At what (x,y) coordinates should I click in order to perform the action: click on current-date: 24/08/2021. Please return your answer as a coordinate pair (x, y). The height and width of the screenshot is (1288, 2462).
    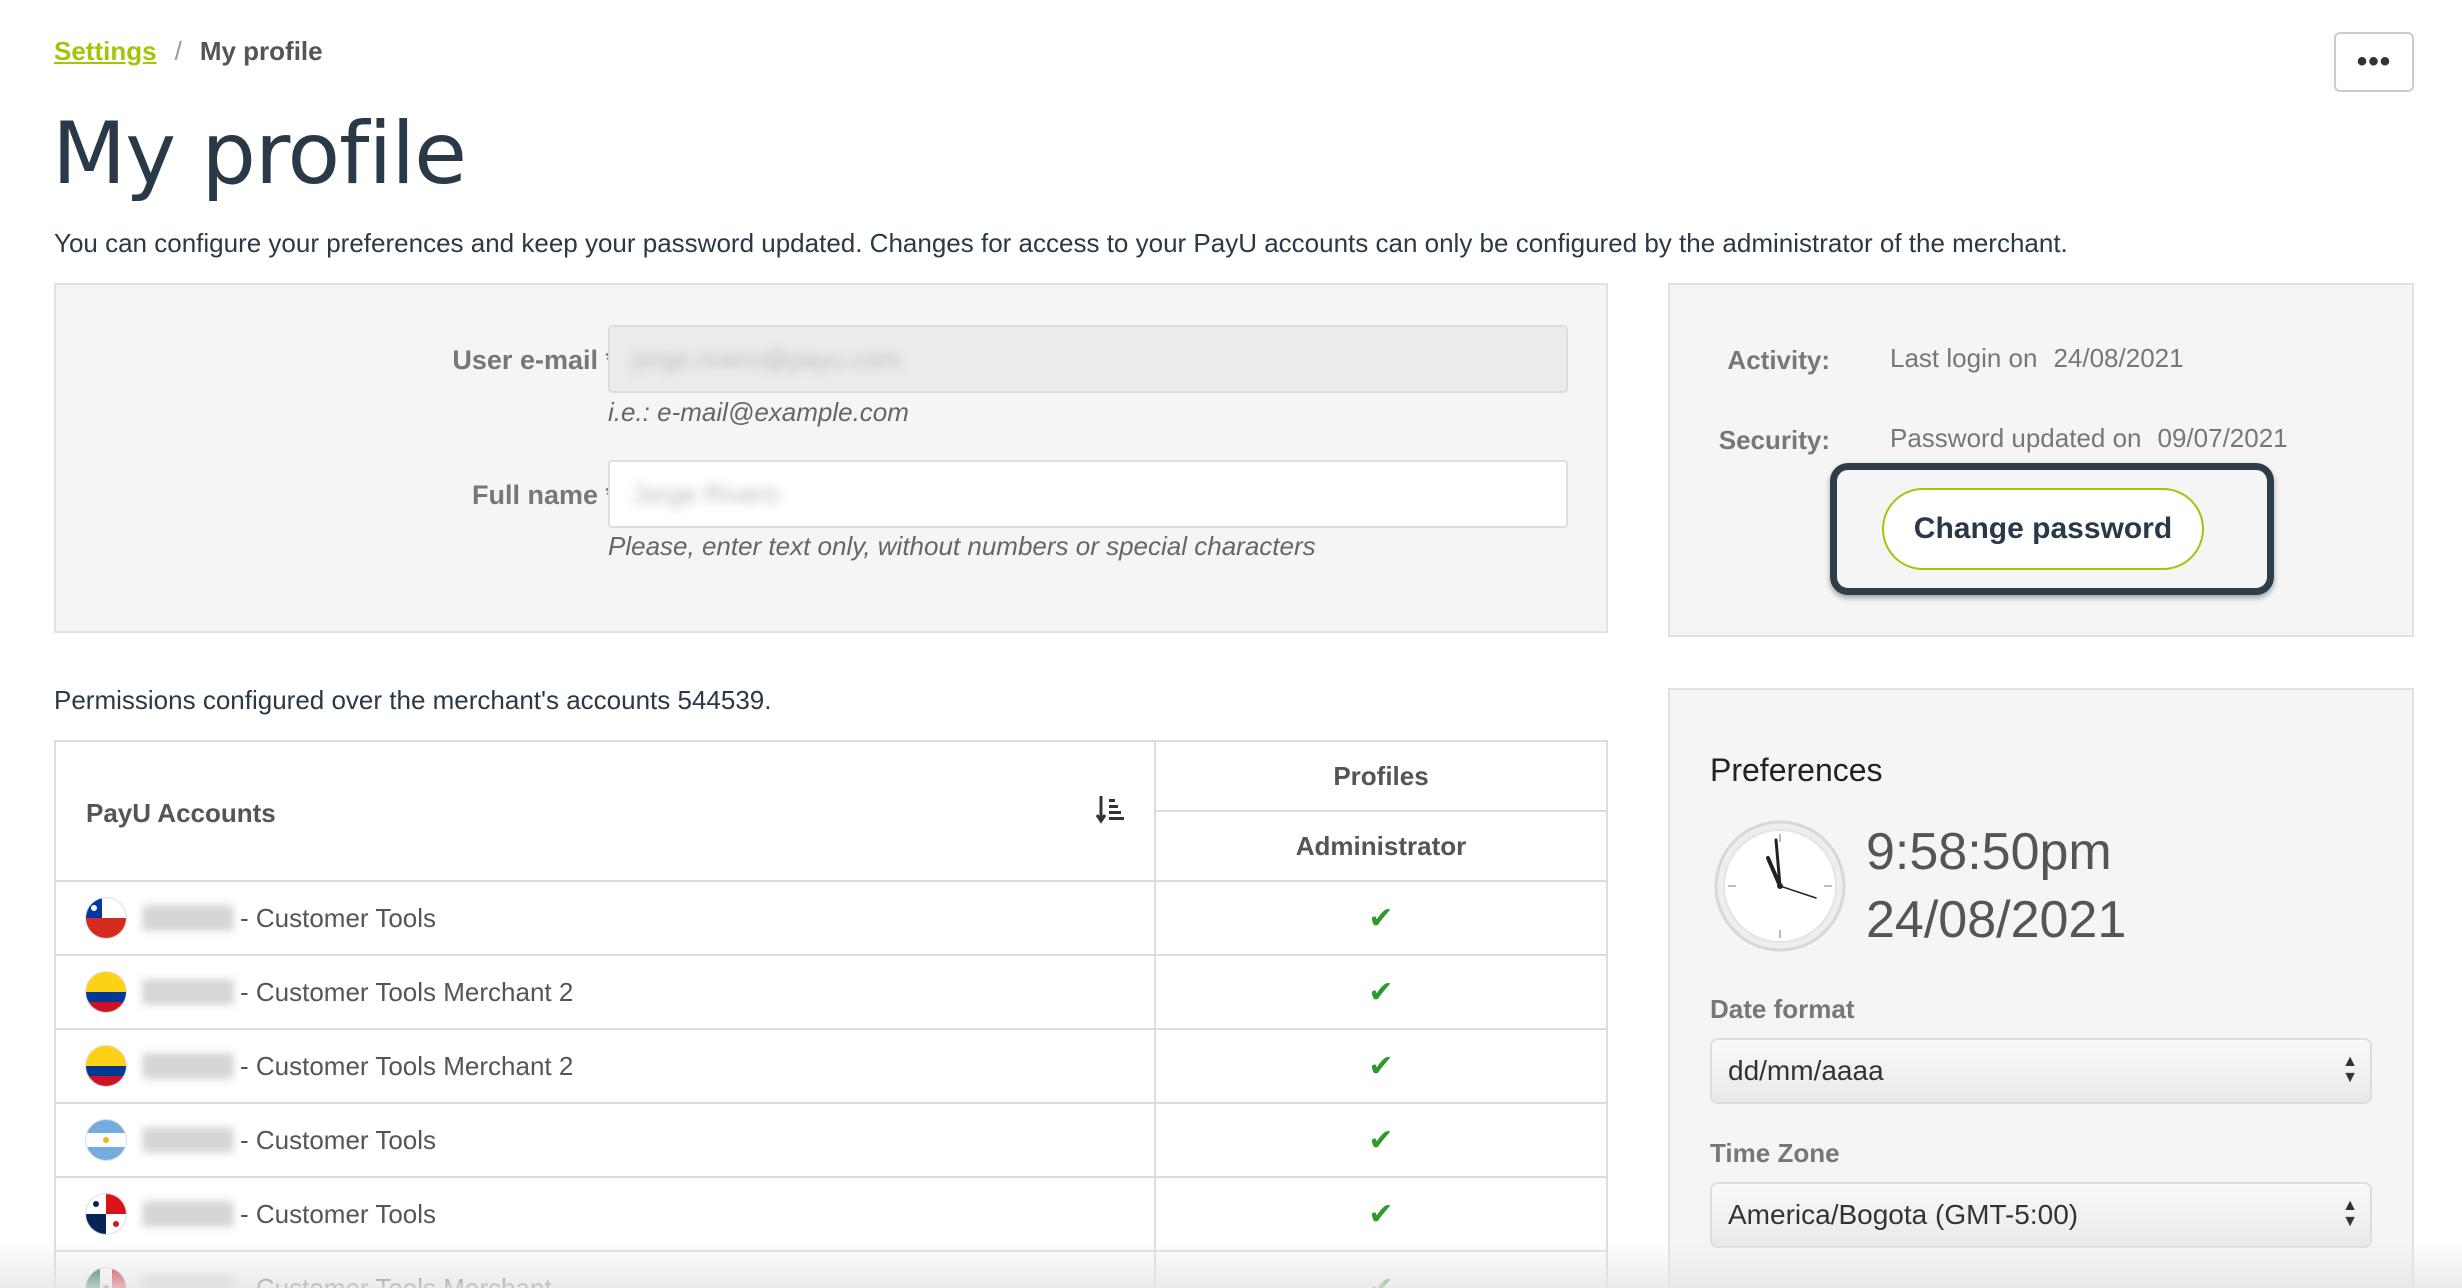
    Looking at the image, I should click on (1996, 920).